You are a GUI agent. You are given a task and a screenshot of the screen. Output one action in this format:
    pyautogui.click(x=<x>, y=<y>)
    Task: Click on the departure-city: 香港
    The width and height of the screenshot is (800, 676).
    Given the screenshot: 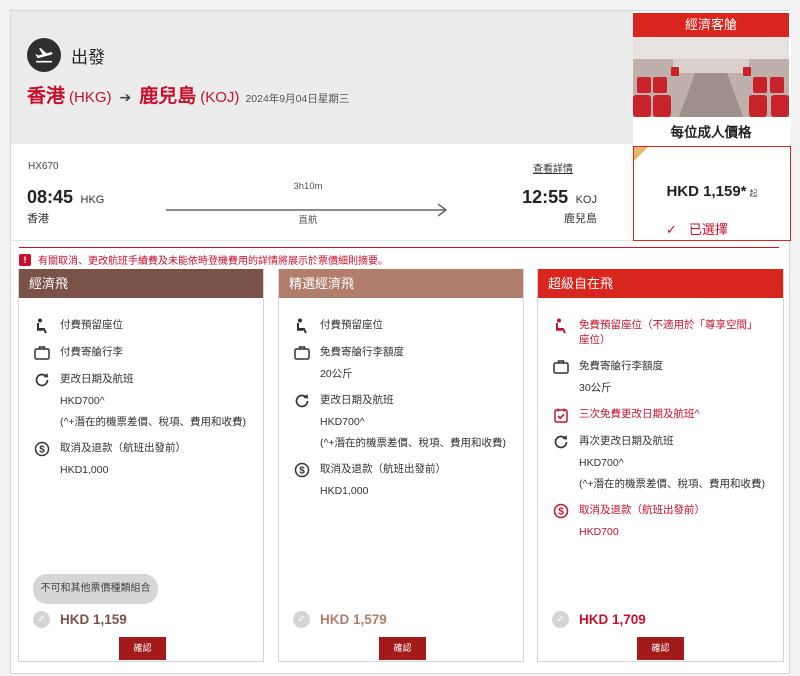 What is the action you would take?
    pyautogui.click(x=38, y=219)
    